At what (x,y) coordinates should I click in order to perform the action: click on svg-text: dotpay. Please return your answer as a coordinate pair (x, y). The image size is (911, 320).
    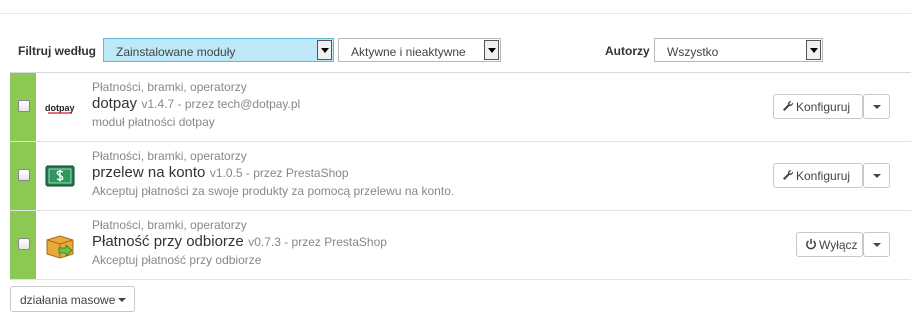
    Looking at the image, I should click on (60, 108).